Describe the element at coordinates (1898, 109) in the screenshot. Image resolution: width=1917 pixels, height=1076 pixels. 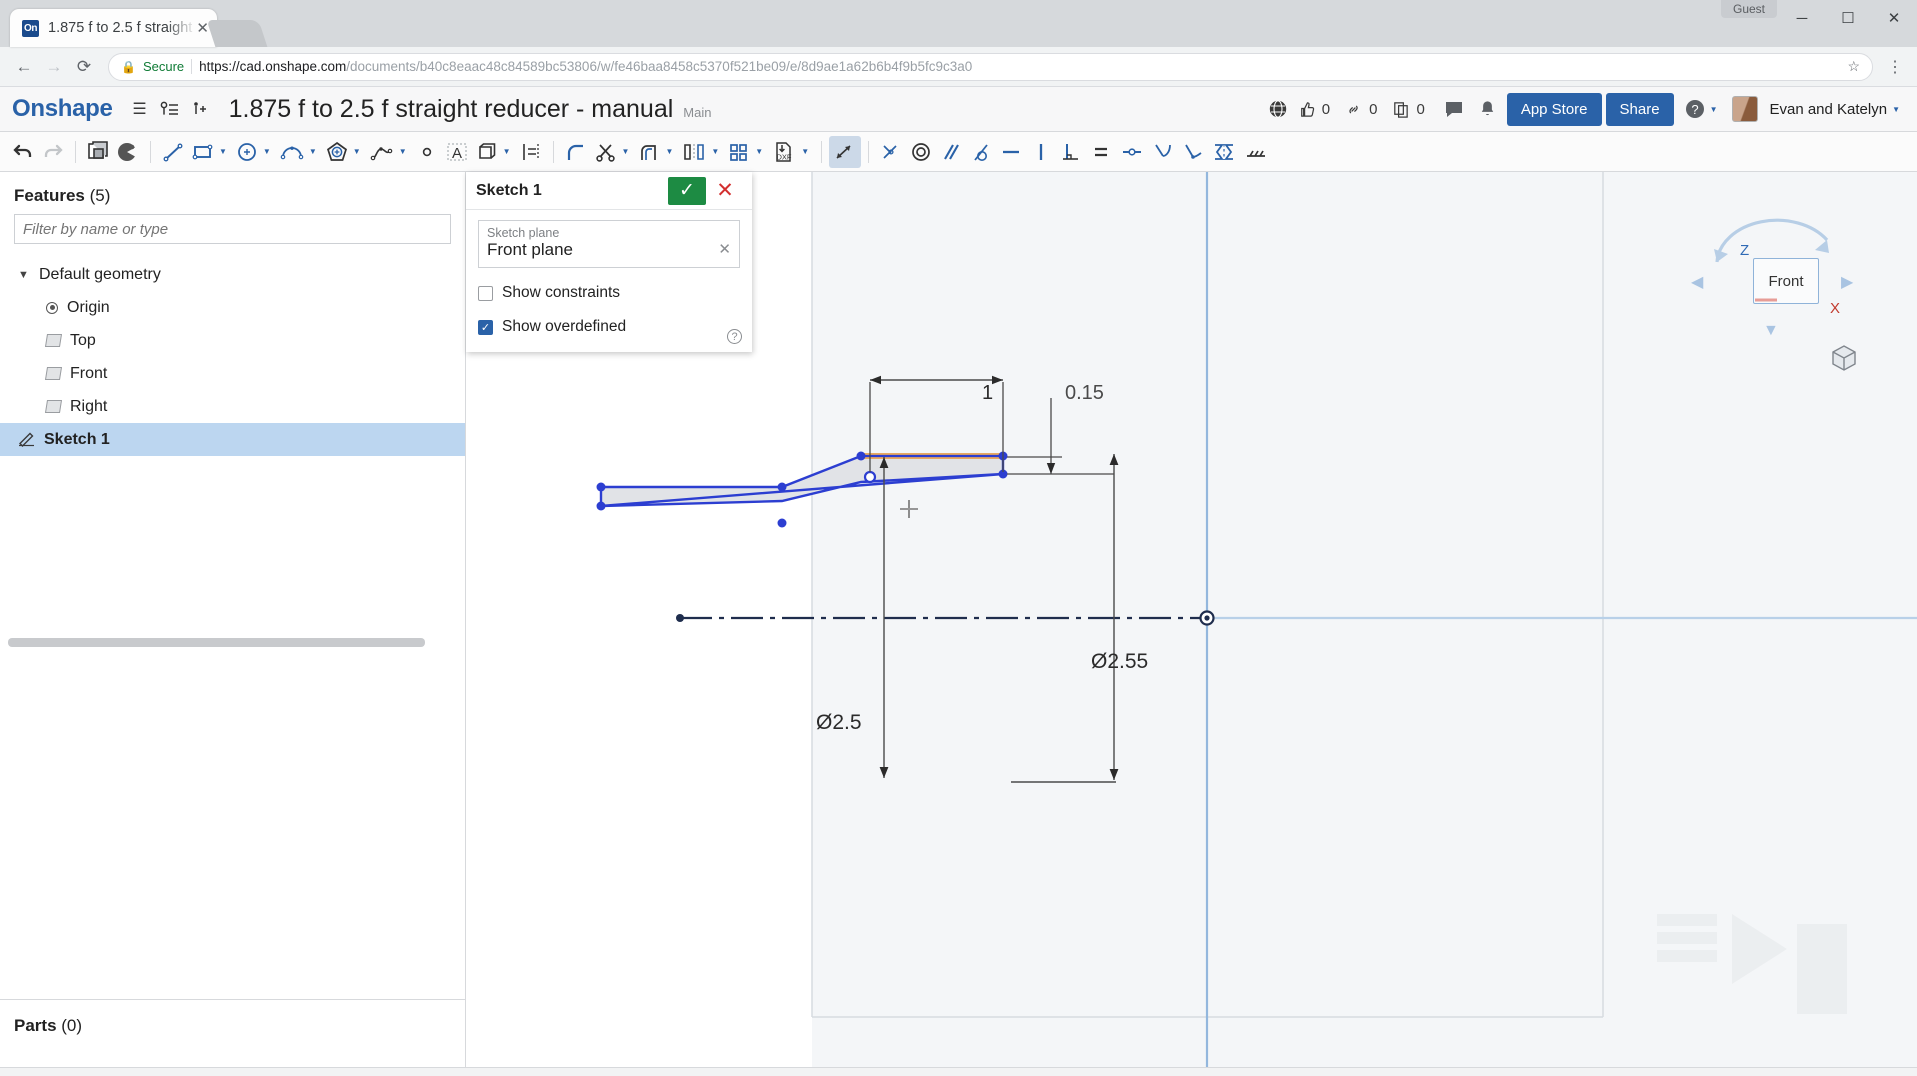
I see `user-chevron-down-icon: ▼` at that location.